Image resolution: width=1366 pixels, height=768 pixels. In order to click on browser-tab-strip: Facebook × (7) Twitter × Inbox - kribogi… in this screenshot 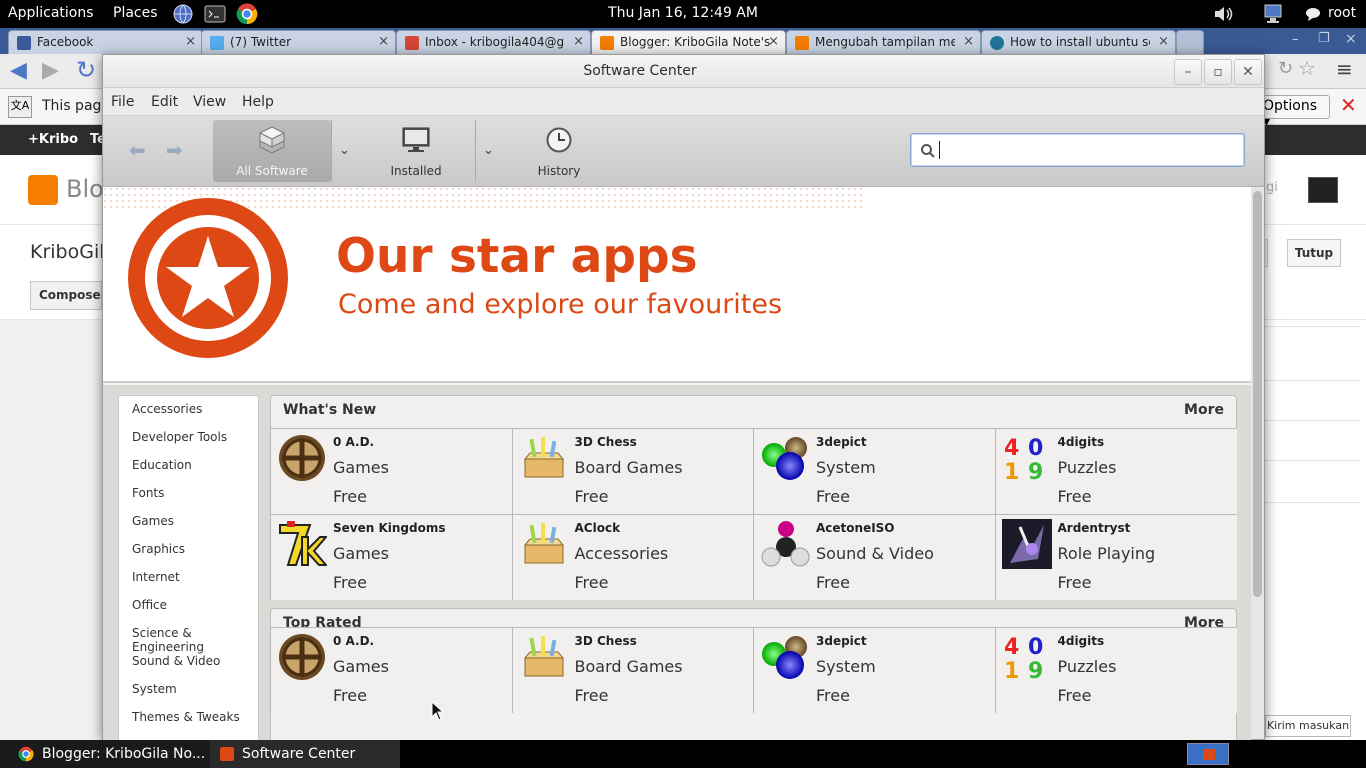, I will do `click(683, 41)`.